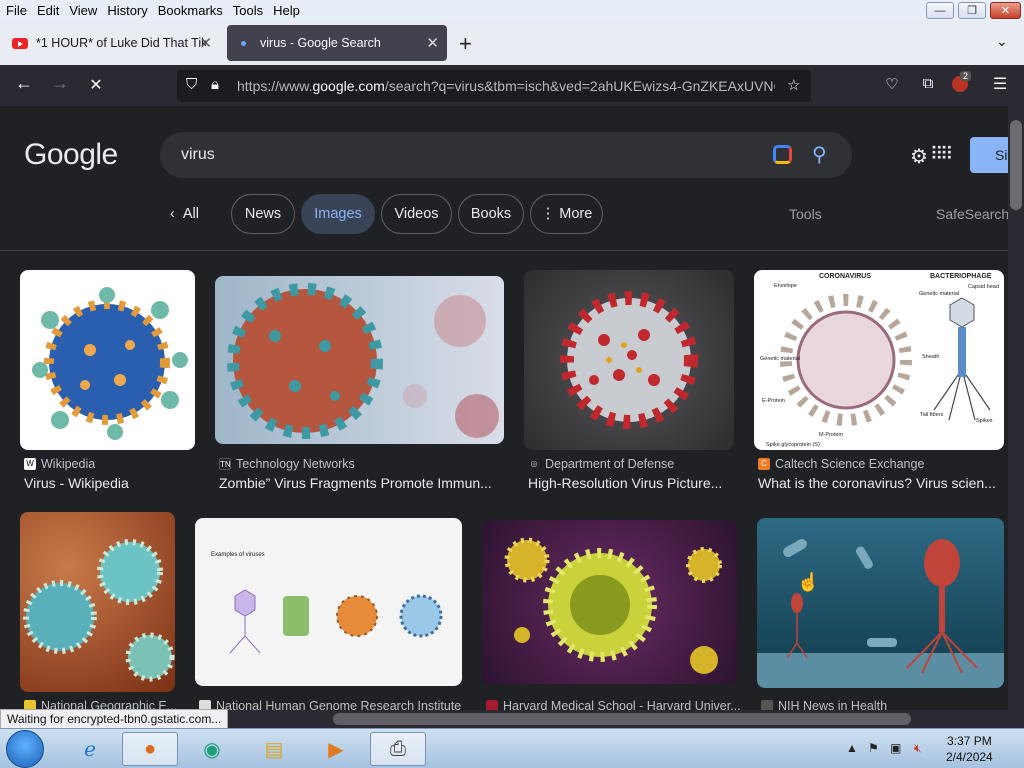 The height and width of the screenshot is (768, 1024). What do you see at coordinates (1005, 10) in the screenshot?
I see `close-window-button: ✕` at bounding box center [1005, 10].